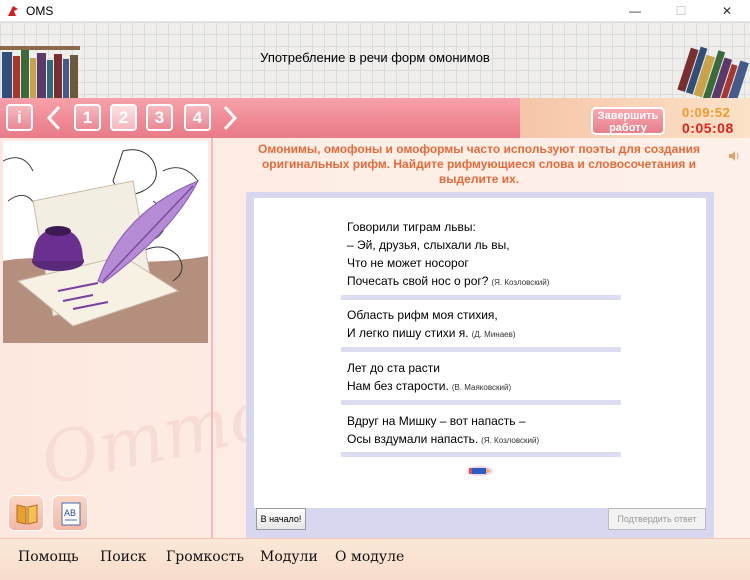  Describe the element at coordinates (628, 116) in the screenshot. I see `finish-label-line1: Завершить` at that location.